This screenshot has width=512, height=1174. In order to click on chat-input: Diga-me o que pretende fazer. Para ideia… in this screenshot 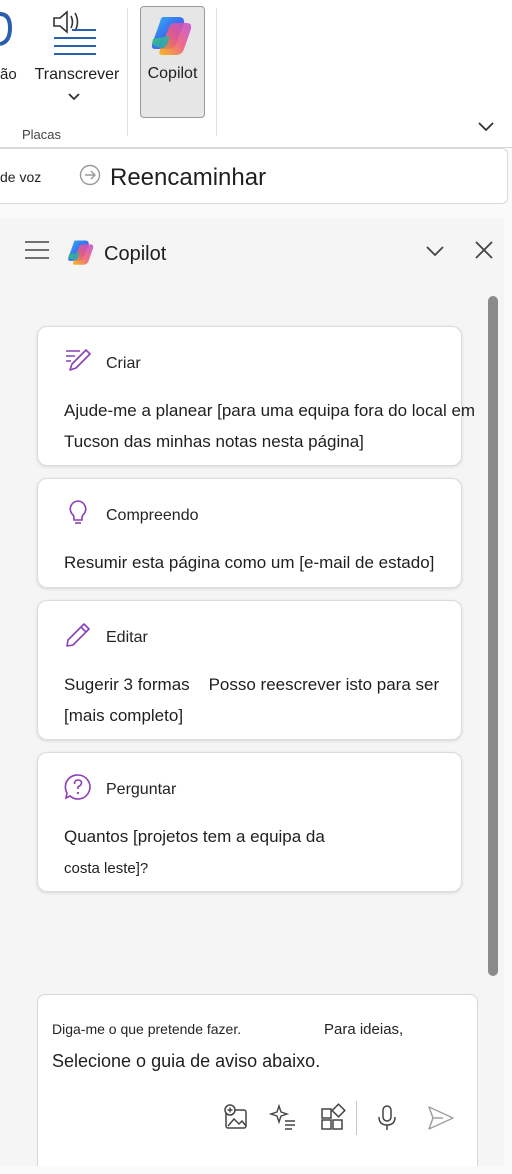, I will do `click(257, 1084)`.